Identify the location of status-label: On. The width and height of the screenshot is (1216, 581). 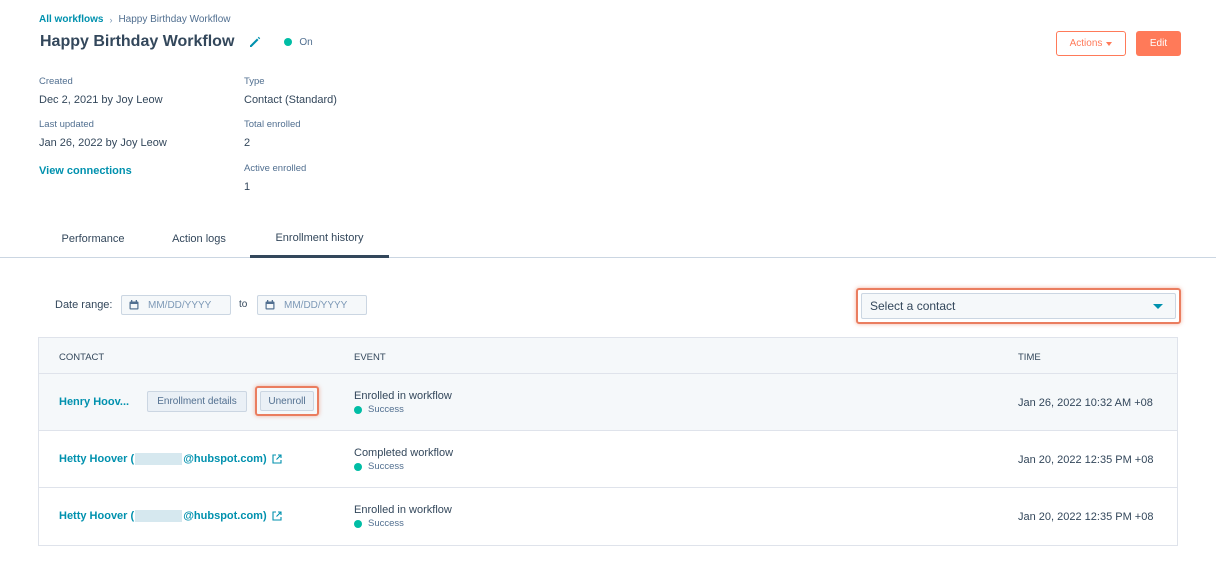
(306, 42).